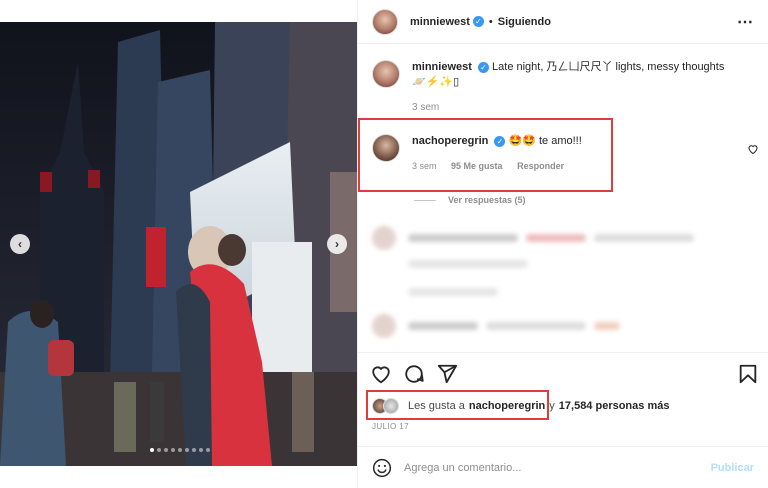 Image resolution: width=768 pixels, height=488 pixels. I want to click on publish-button: Publicar, so click(732, 468).